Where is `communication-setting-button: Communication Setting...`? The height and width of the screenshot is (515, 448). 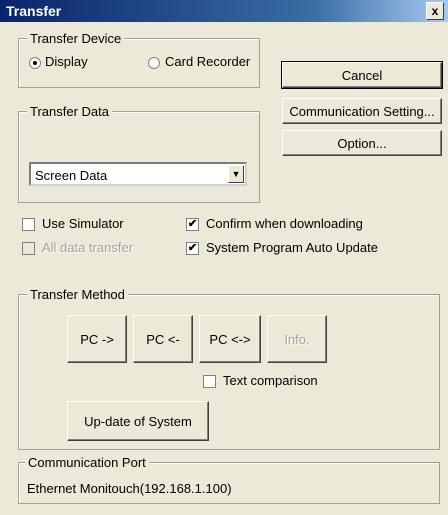 communication-setting-button: Communication Setting... is located at coordinates (362, 111).